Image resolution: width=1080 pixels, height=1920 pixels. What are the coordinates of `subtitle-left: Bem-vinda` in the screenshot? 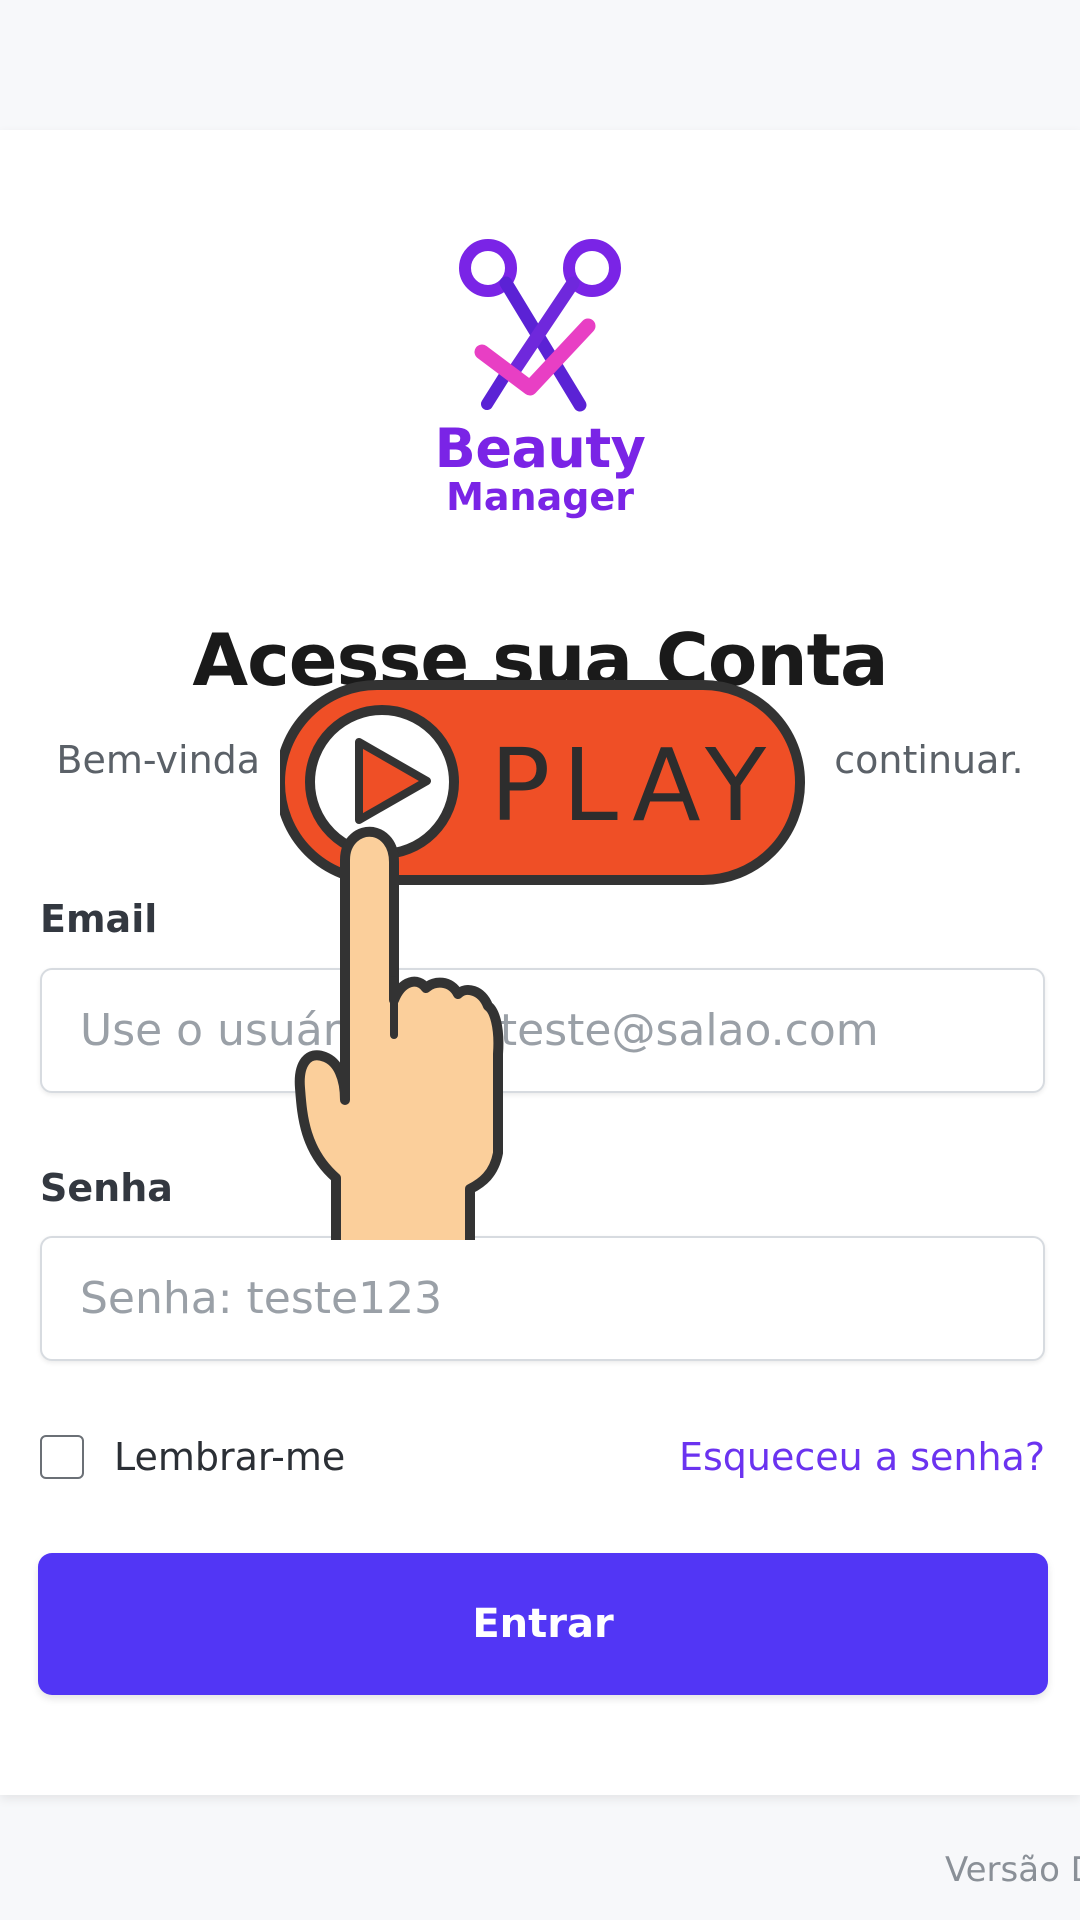 It's located at (158, 760).